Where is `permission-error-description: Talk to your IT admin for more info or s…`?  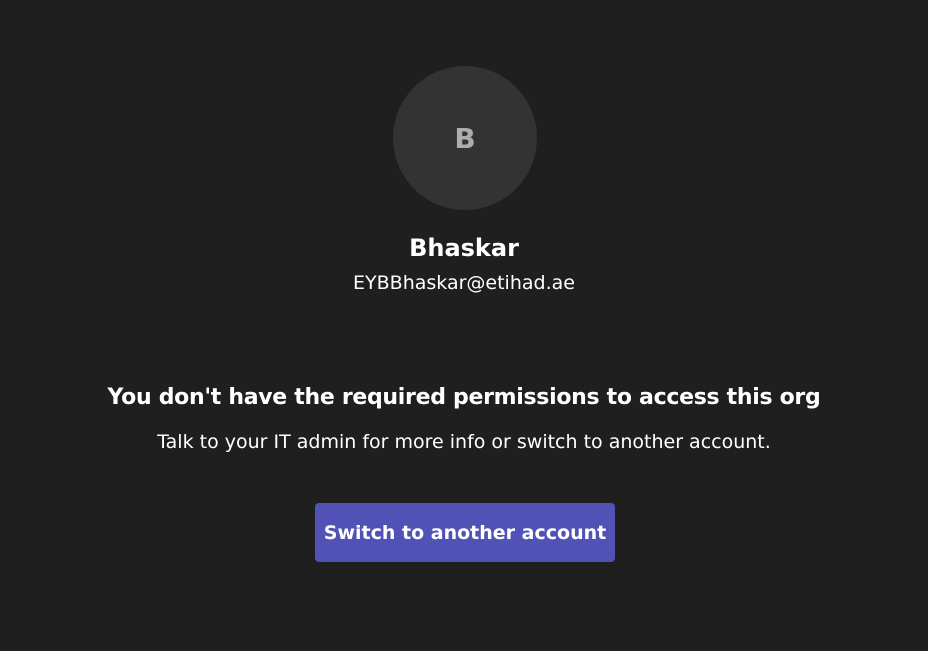
permission-error-description: Talk to your IT admin for more info or s… is located at coordinates (464, 442).